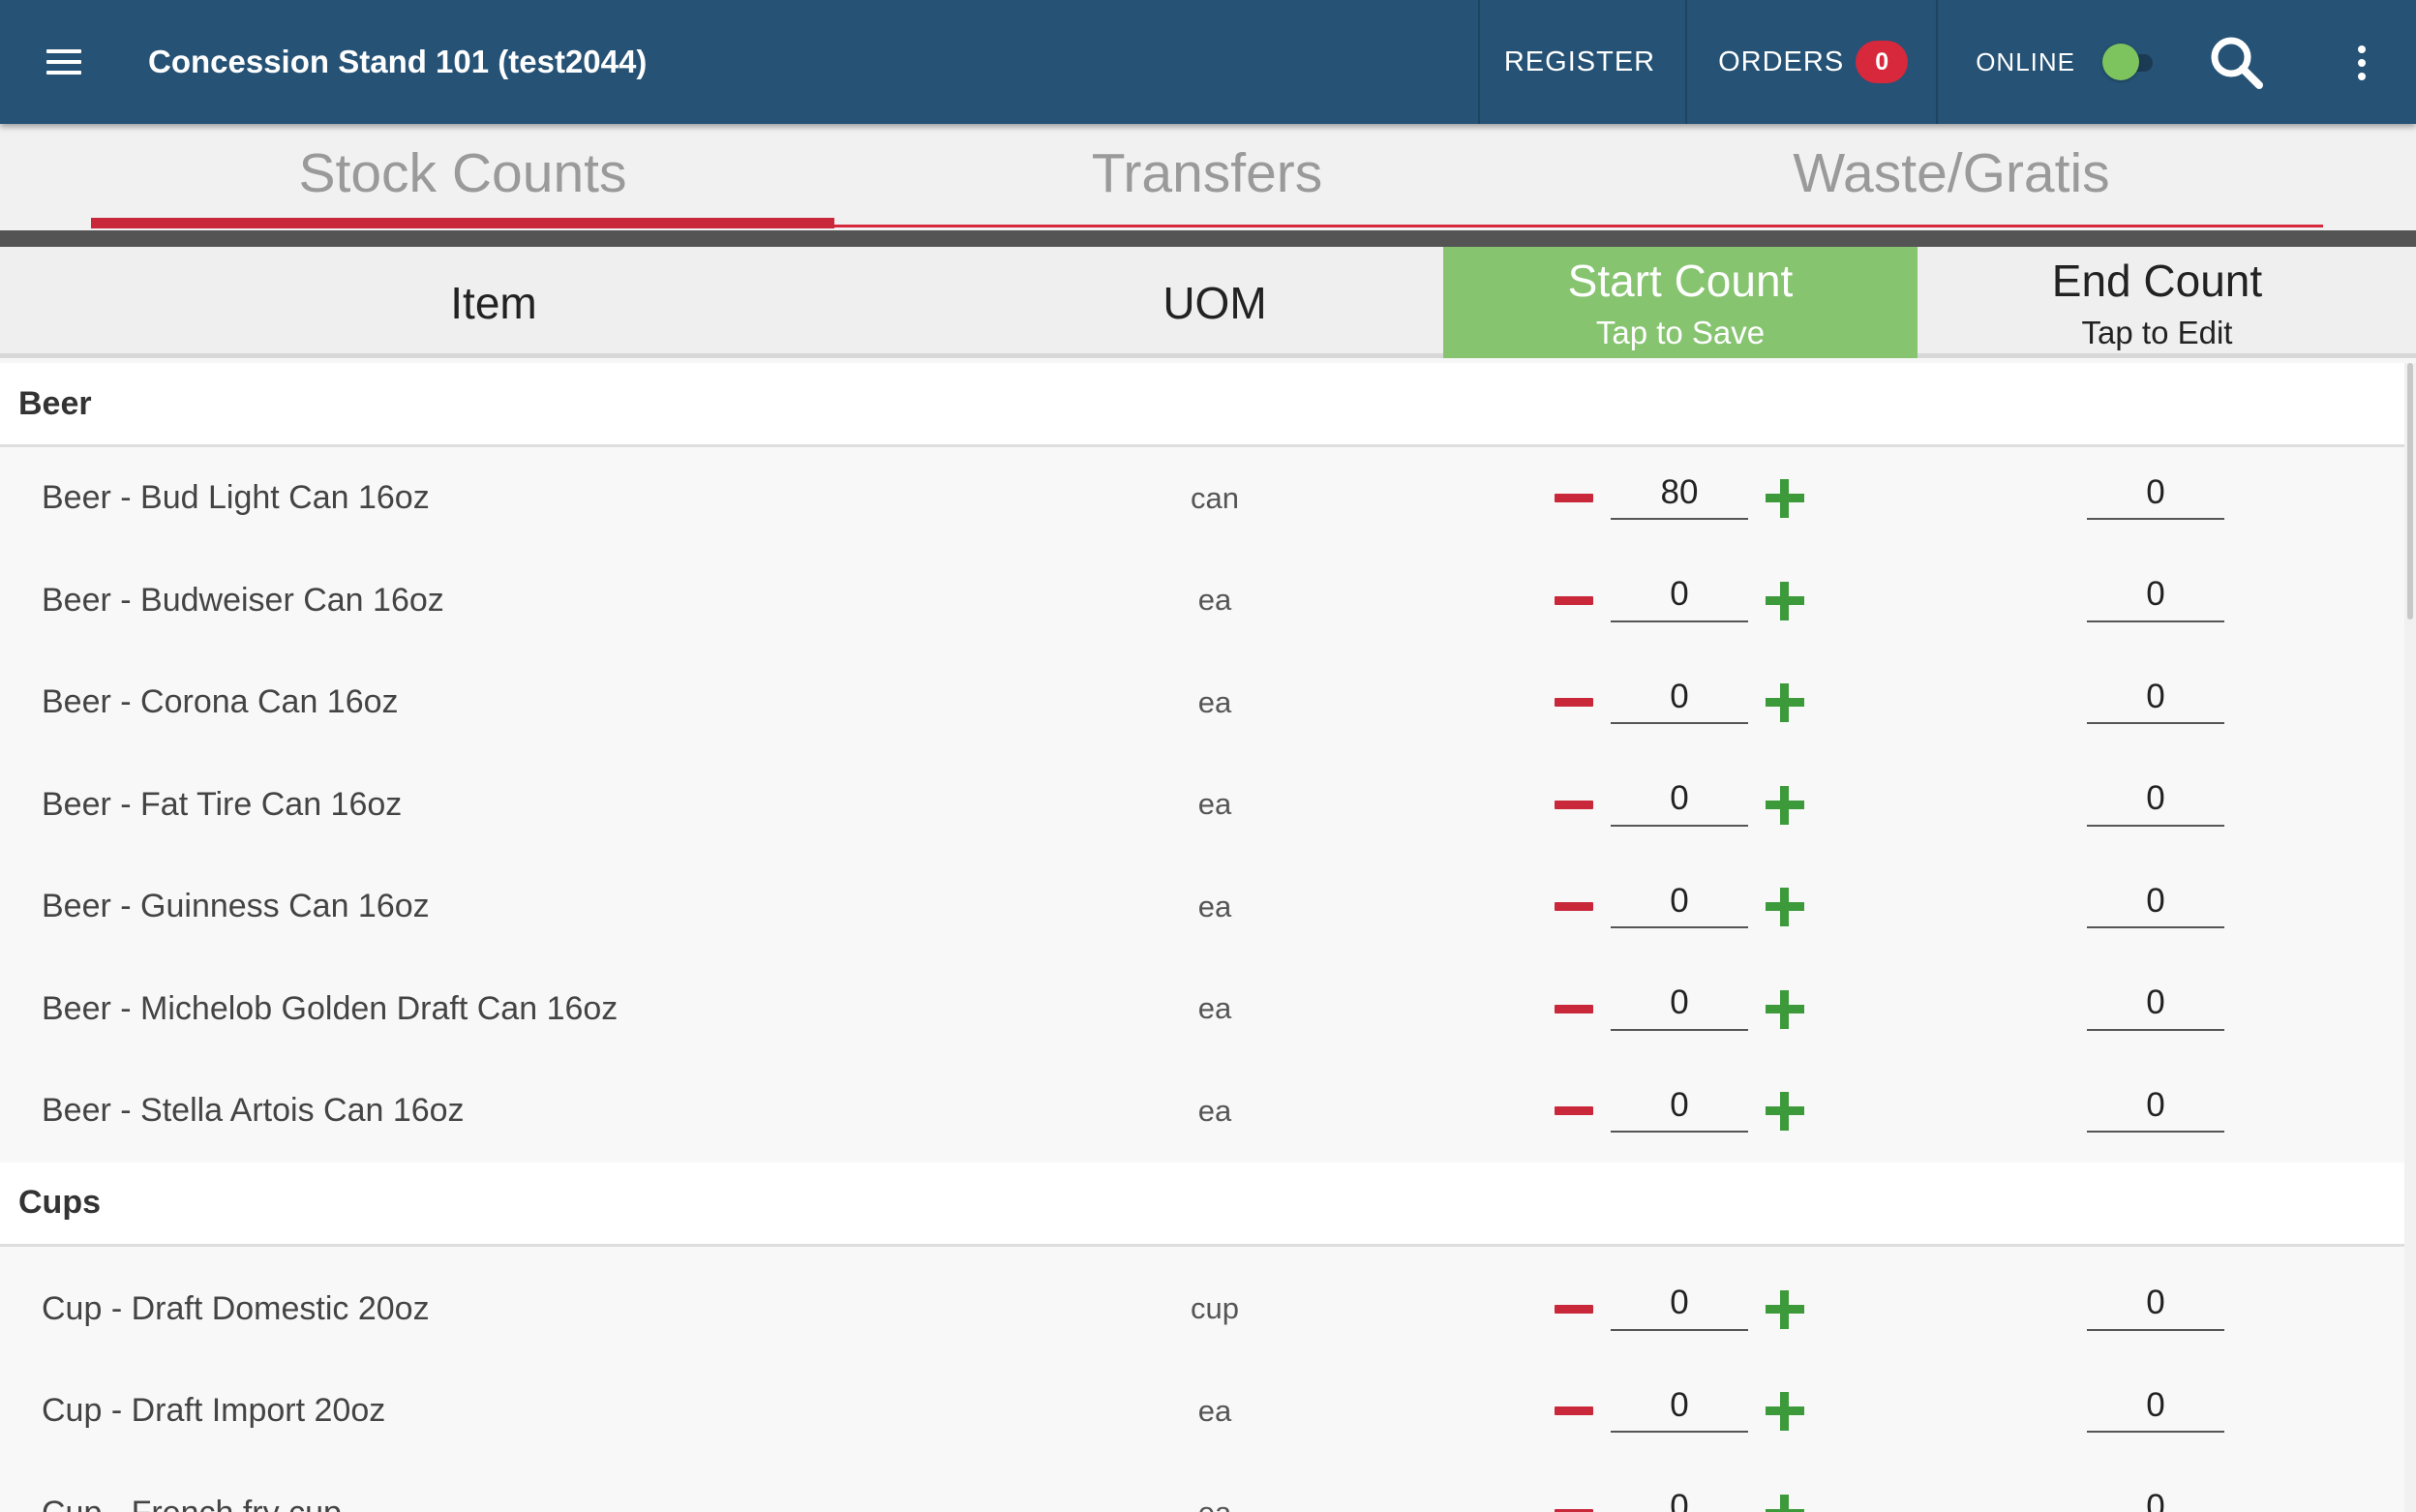 The height and width of the screenshot is (1512, 2416). I want to click on online-status: ONLINE, so click(2047, 62).